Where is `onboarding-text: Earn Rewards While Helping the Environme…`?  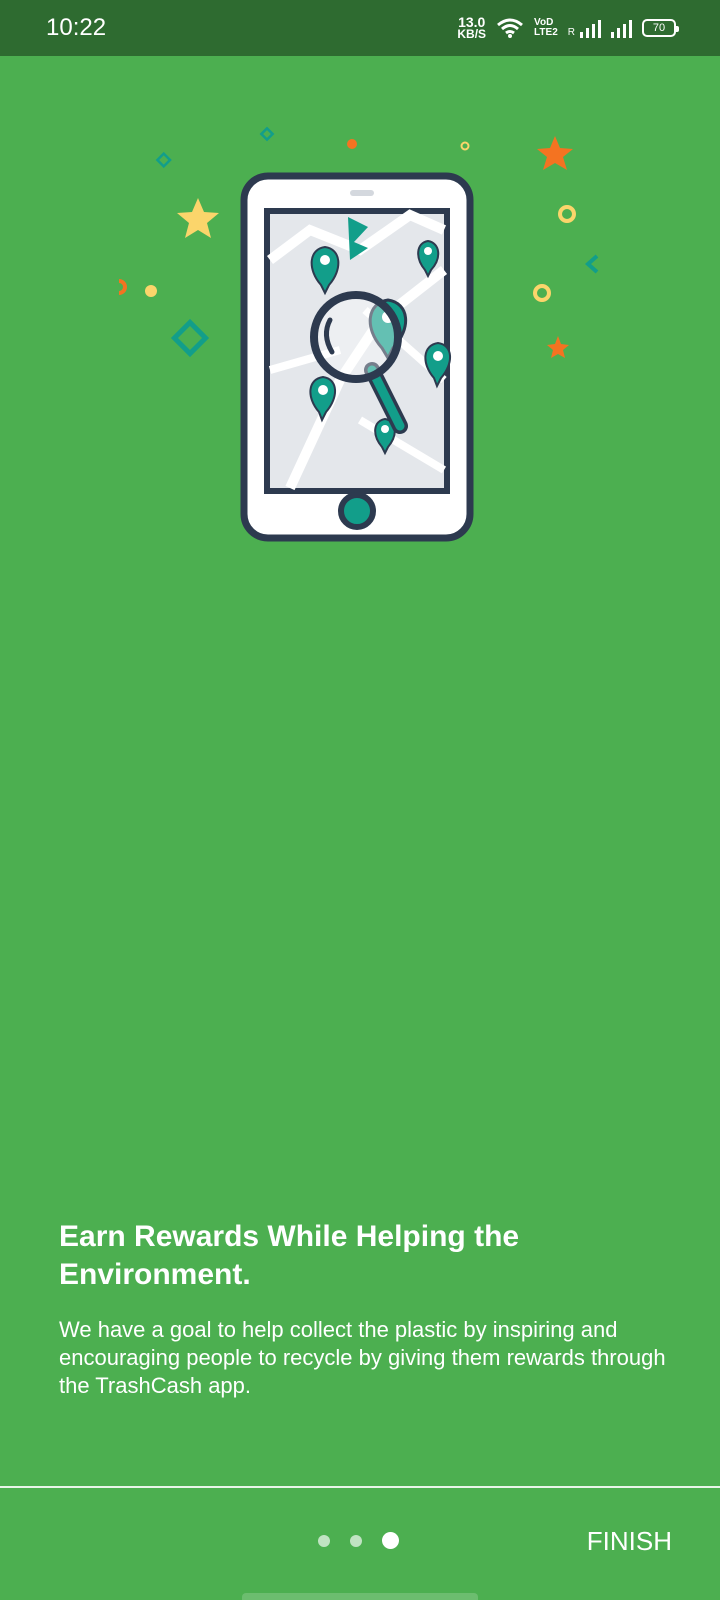 onboarding-text: Earn Rewards While Helping the Environme… is located at coordinates (364, 1309).